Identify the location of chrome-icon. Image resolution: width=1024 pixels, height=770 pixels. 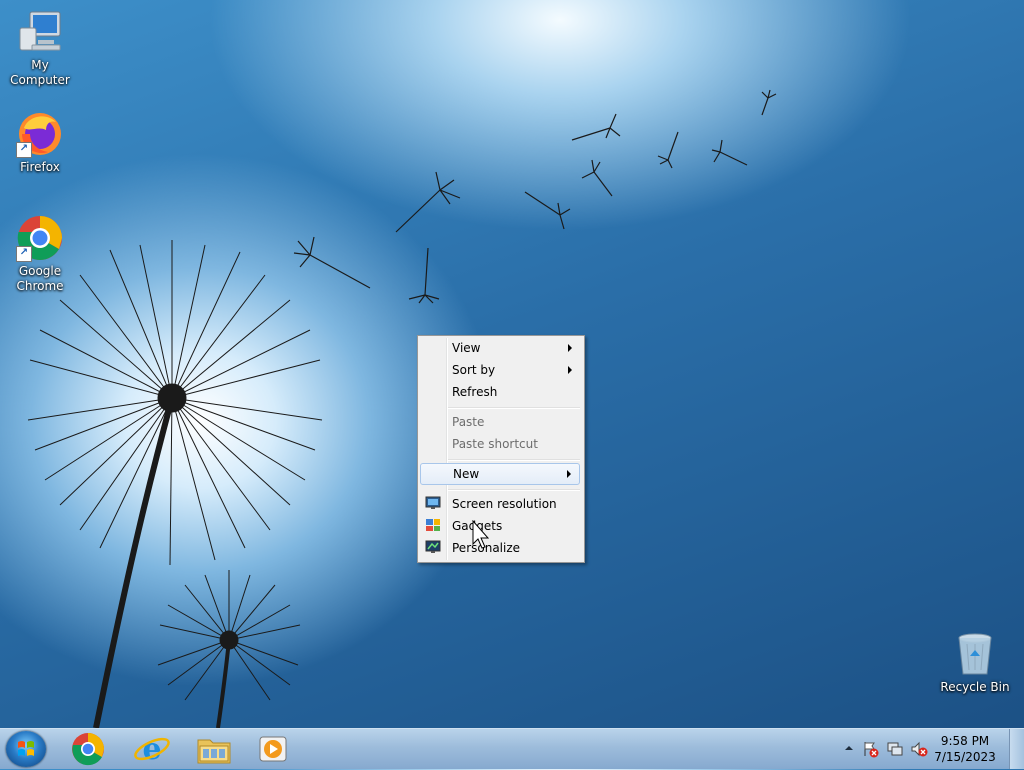
(88, 749).